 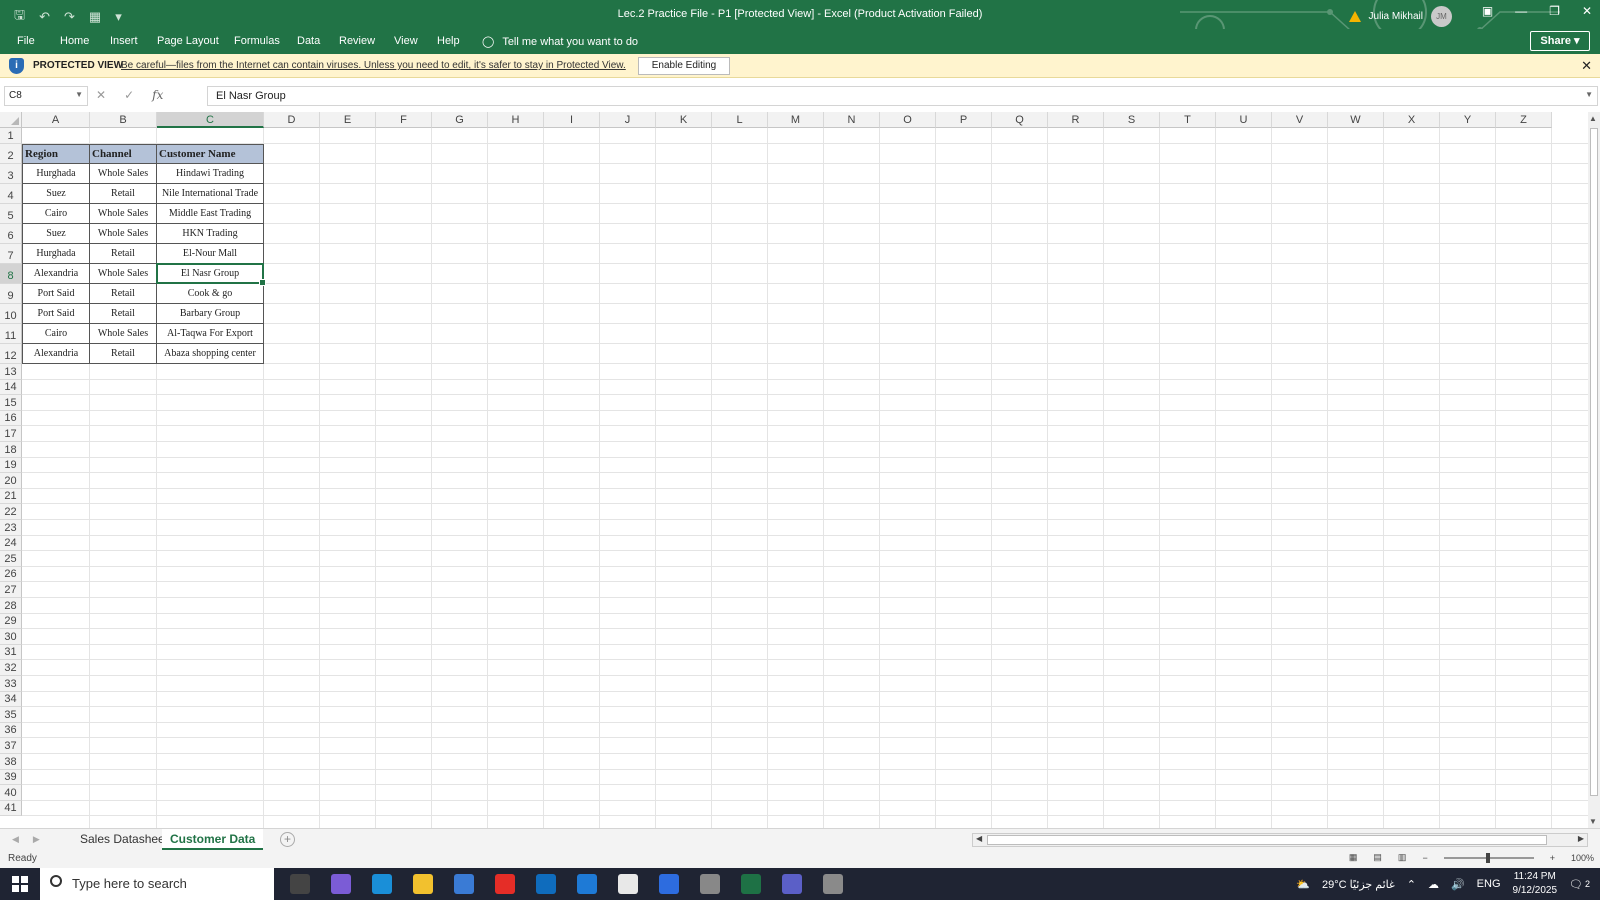 What do you see at coordinates (56, 274) in the screenshot?
I see `cell-a8: Alexandria` at bounding box center [56, 274].